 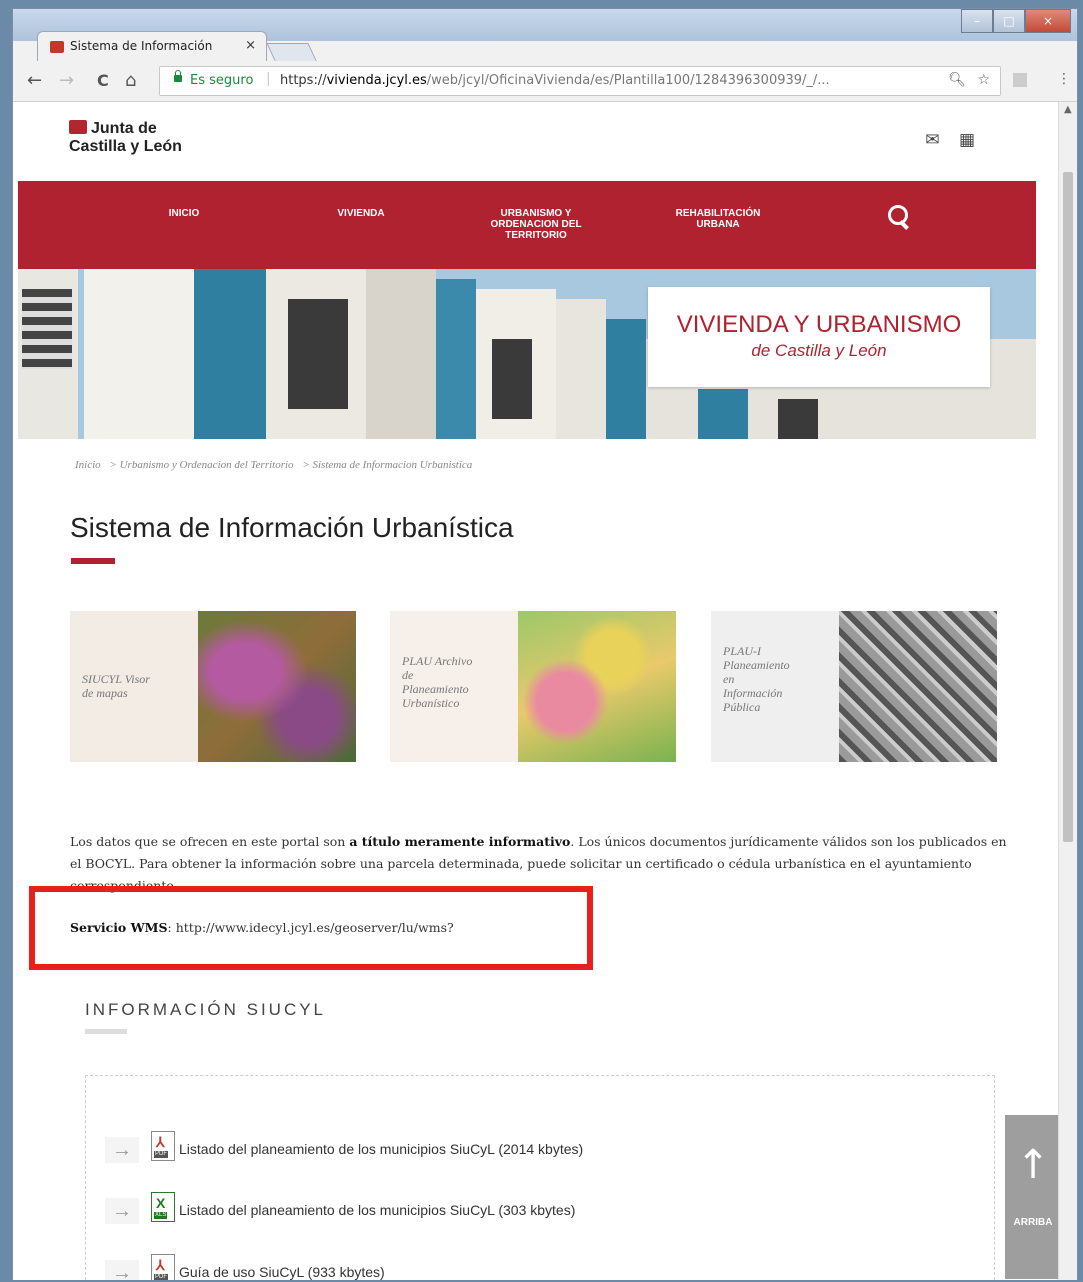 I want to click on paragraph-bold: a título meramente informativo, so click(x=460, y=841).